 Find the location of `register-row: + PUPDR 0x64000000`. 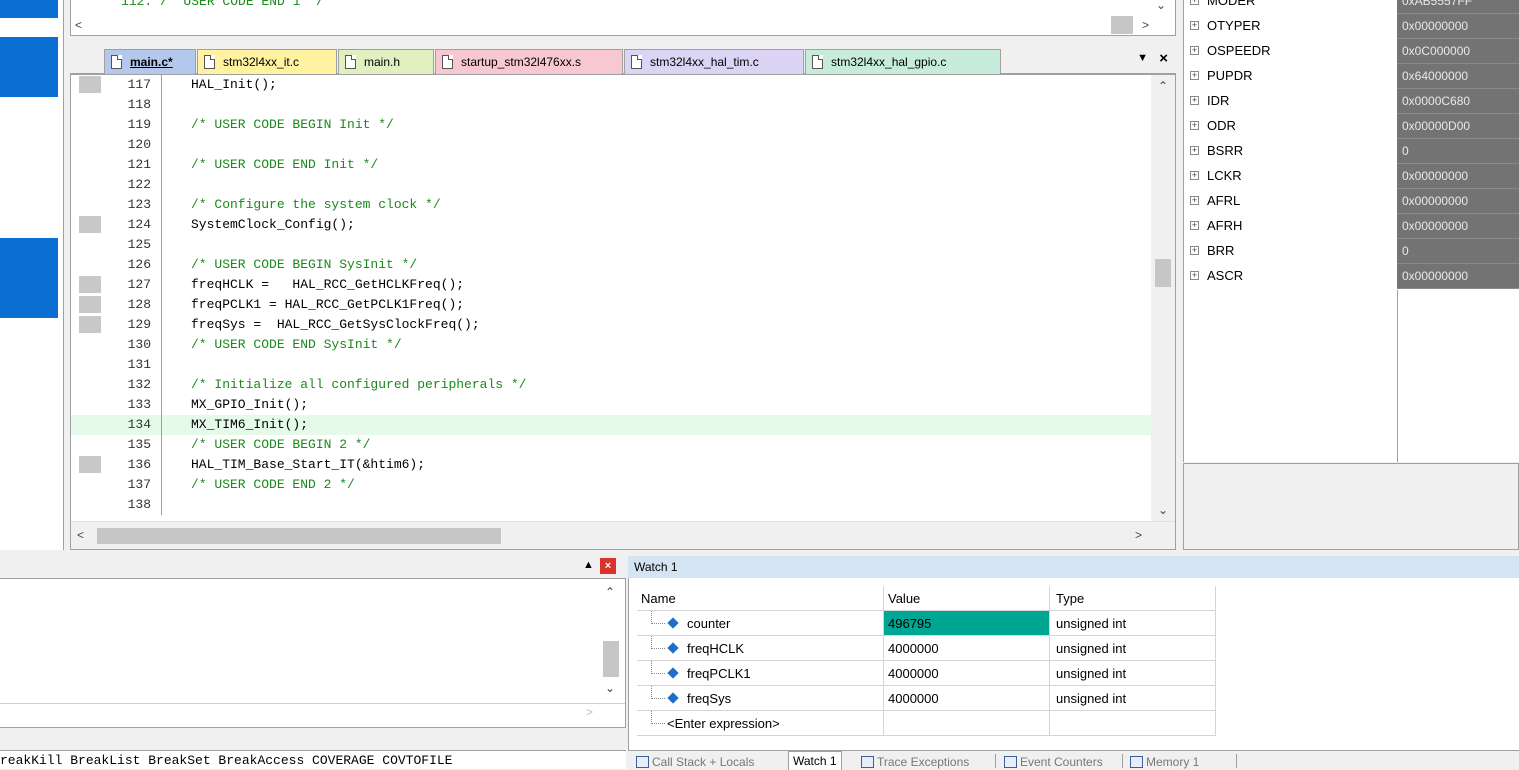

register-row: + PUPDR 0x64000000 is located at coordinates (1351, 76).